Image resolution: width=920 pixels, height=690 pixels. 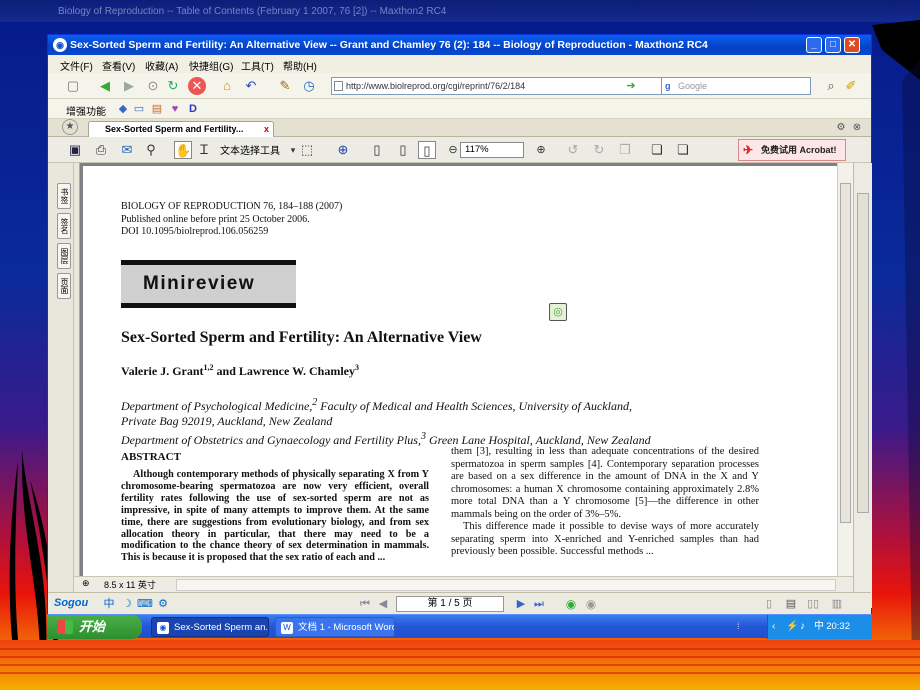 What do you see at coordinates (851, 86) in the screenshot?
I see `highlight-icon: ✐` at bounding box center [851, 86].